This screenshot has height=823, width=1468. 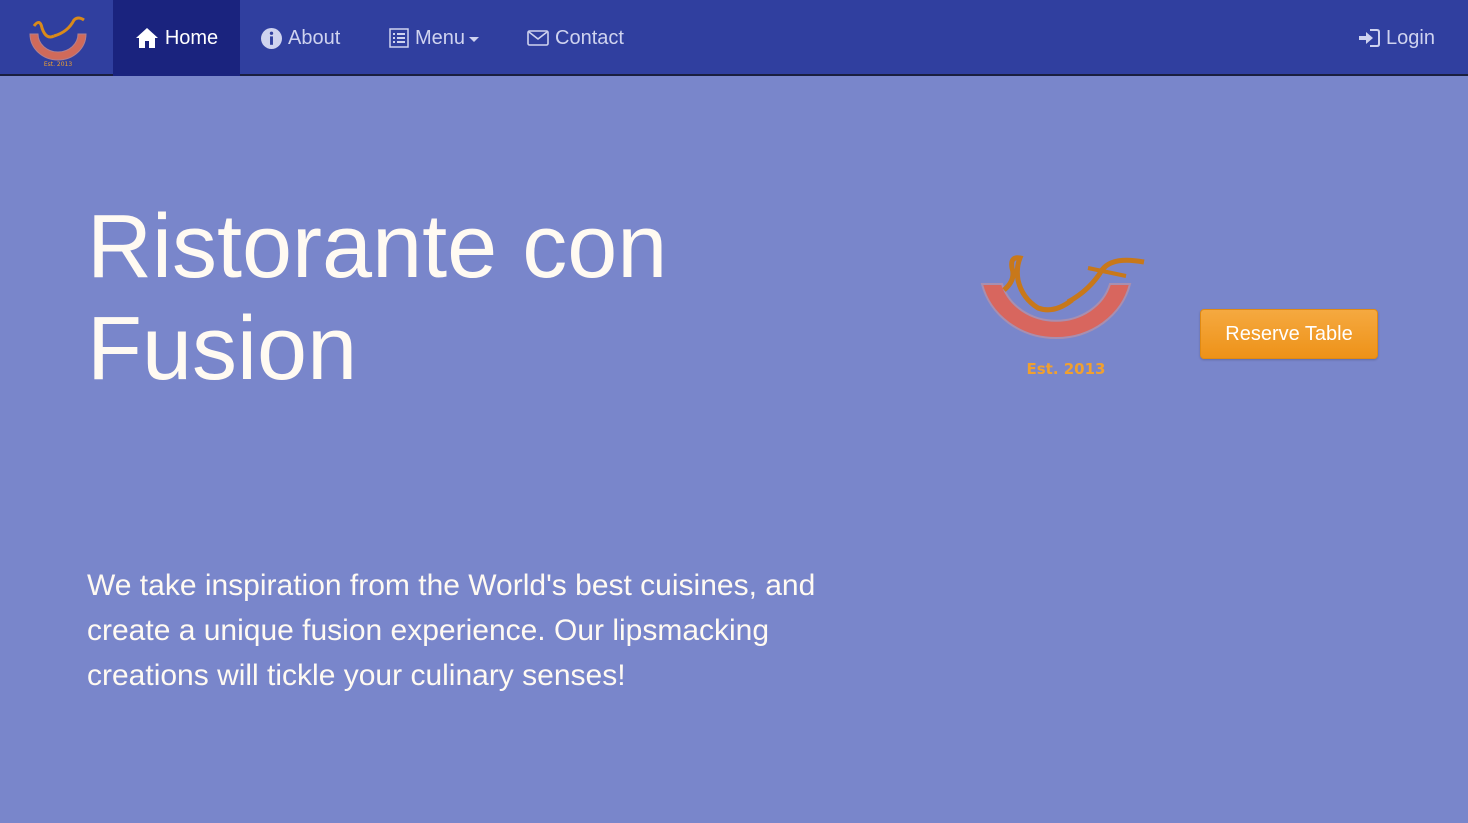 What do you see at coordinates (1064, 316) in the screenshot?
I see `restaurant-logo: Est. 2013` at bounding box center [1064, 316].